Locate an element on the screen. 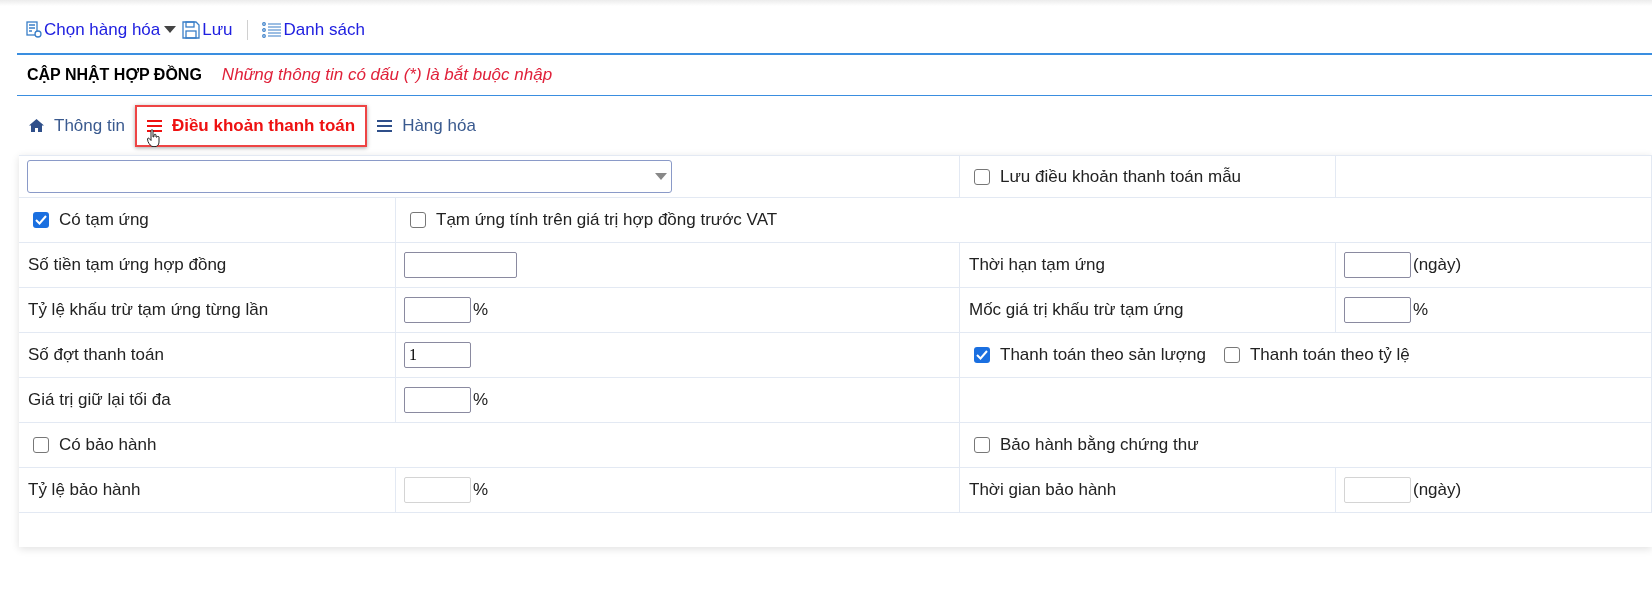  form-title: CẬP NHẬT HỢP ĐỒNG is located at coordinates (114, 74).